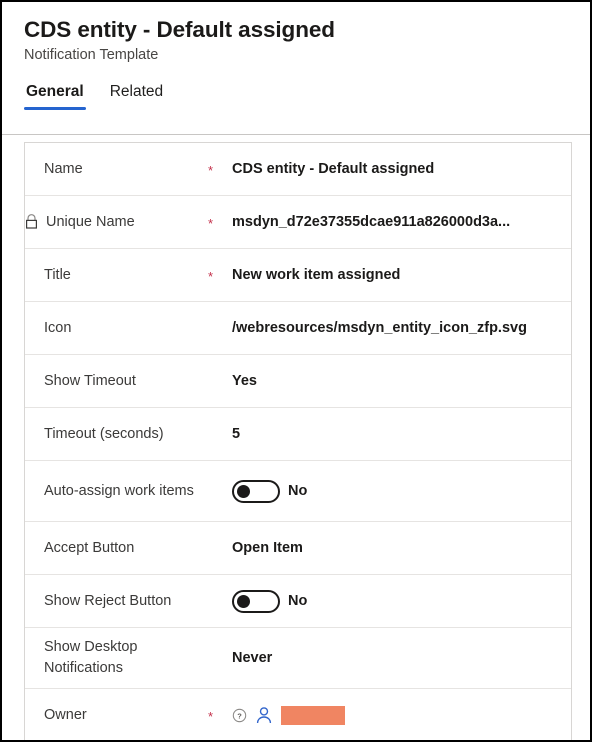 This screenshot has height=742, width=592. Describe the element at coordinates (313, 715) in the screenshot. I see `owner-name-redacted` at that location.